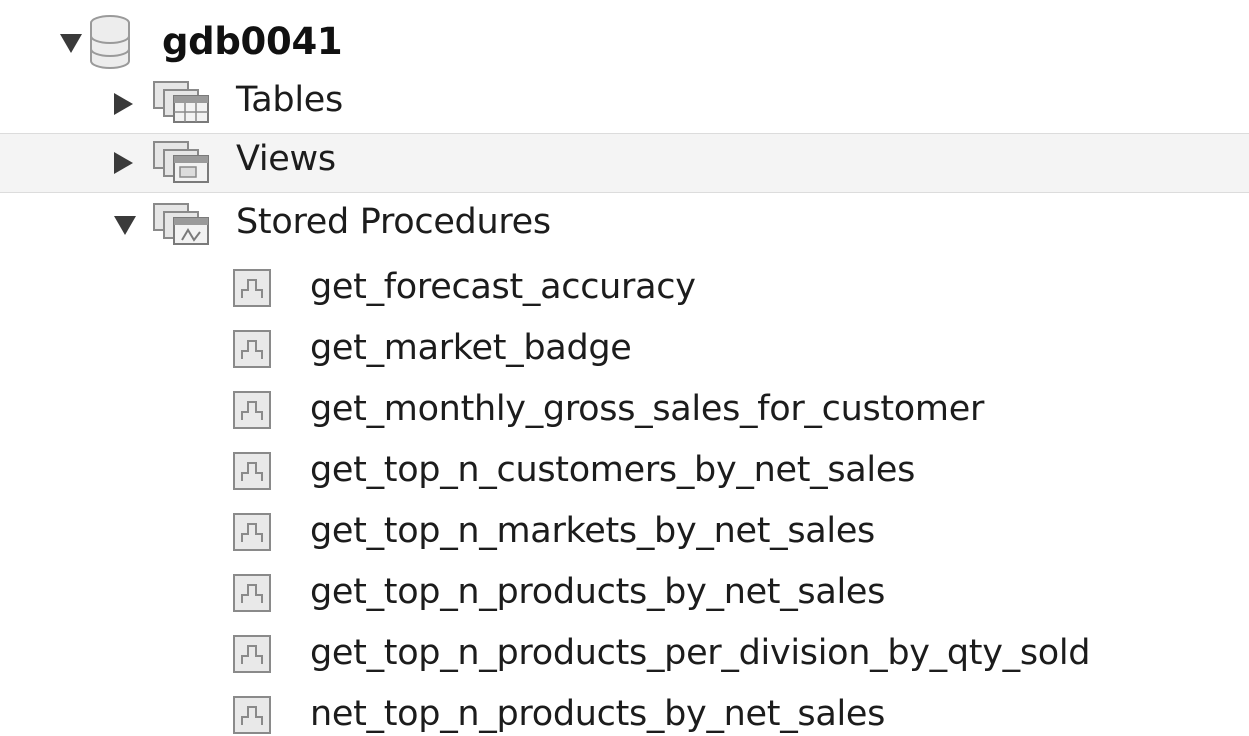 This screenshot has height=736, width=1249. I want to click on procedure-item: net_top_n_products_by_net_sales, so click(624, 712).